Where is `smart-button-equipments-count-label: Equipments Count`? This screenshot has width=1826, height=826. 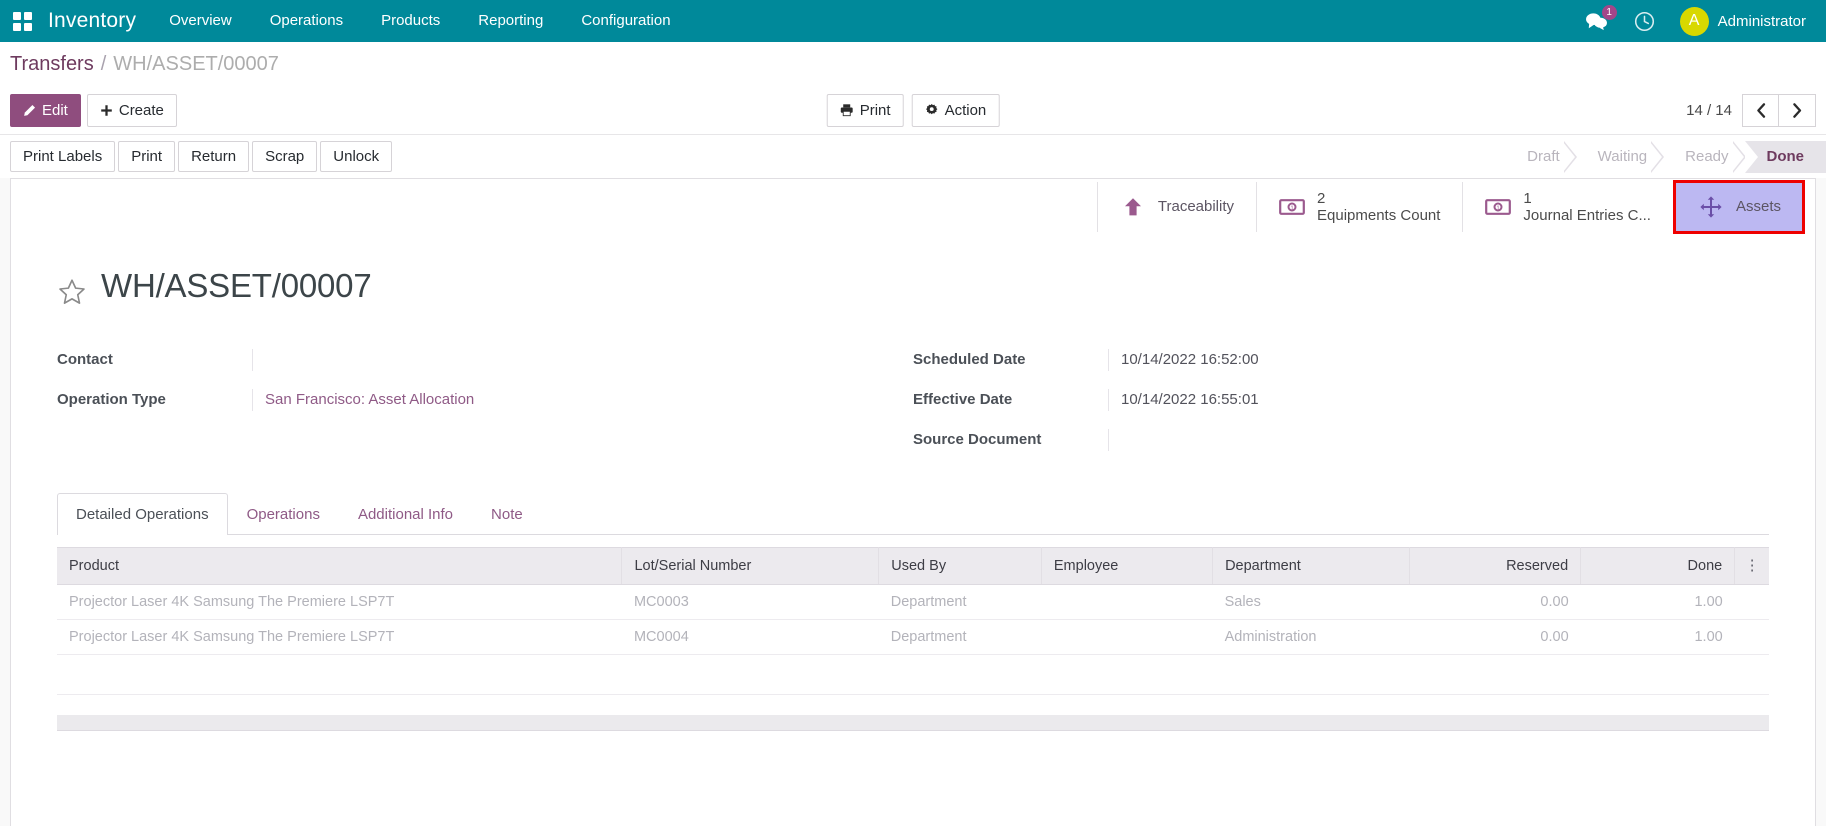 smart-button-equipments-count-label: Equipments Count is located at coordinates (1379, 215).